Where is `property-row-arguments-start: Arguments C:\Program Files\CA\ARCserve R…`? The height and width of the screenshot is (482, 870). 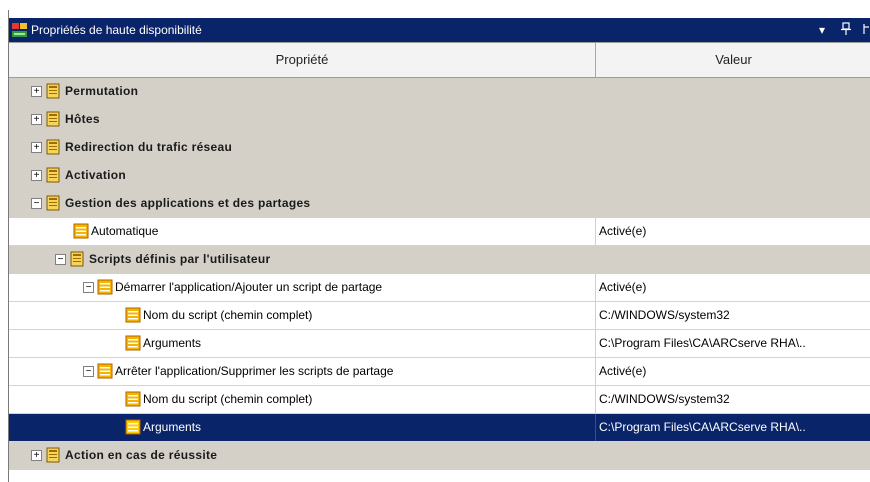 property-row-arguments-start: Arguments C:\Program Files\CA\ARCserve R… is located at coordinates (439, 344).